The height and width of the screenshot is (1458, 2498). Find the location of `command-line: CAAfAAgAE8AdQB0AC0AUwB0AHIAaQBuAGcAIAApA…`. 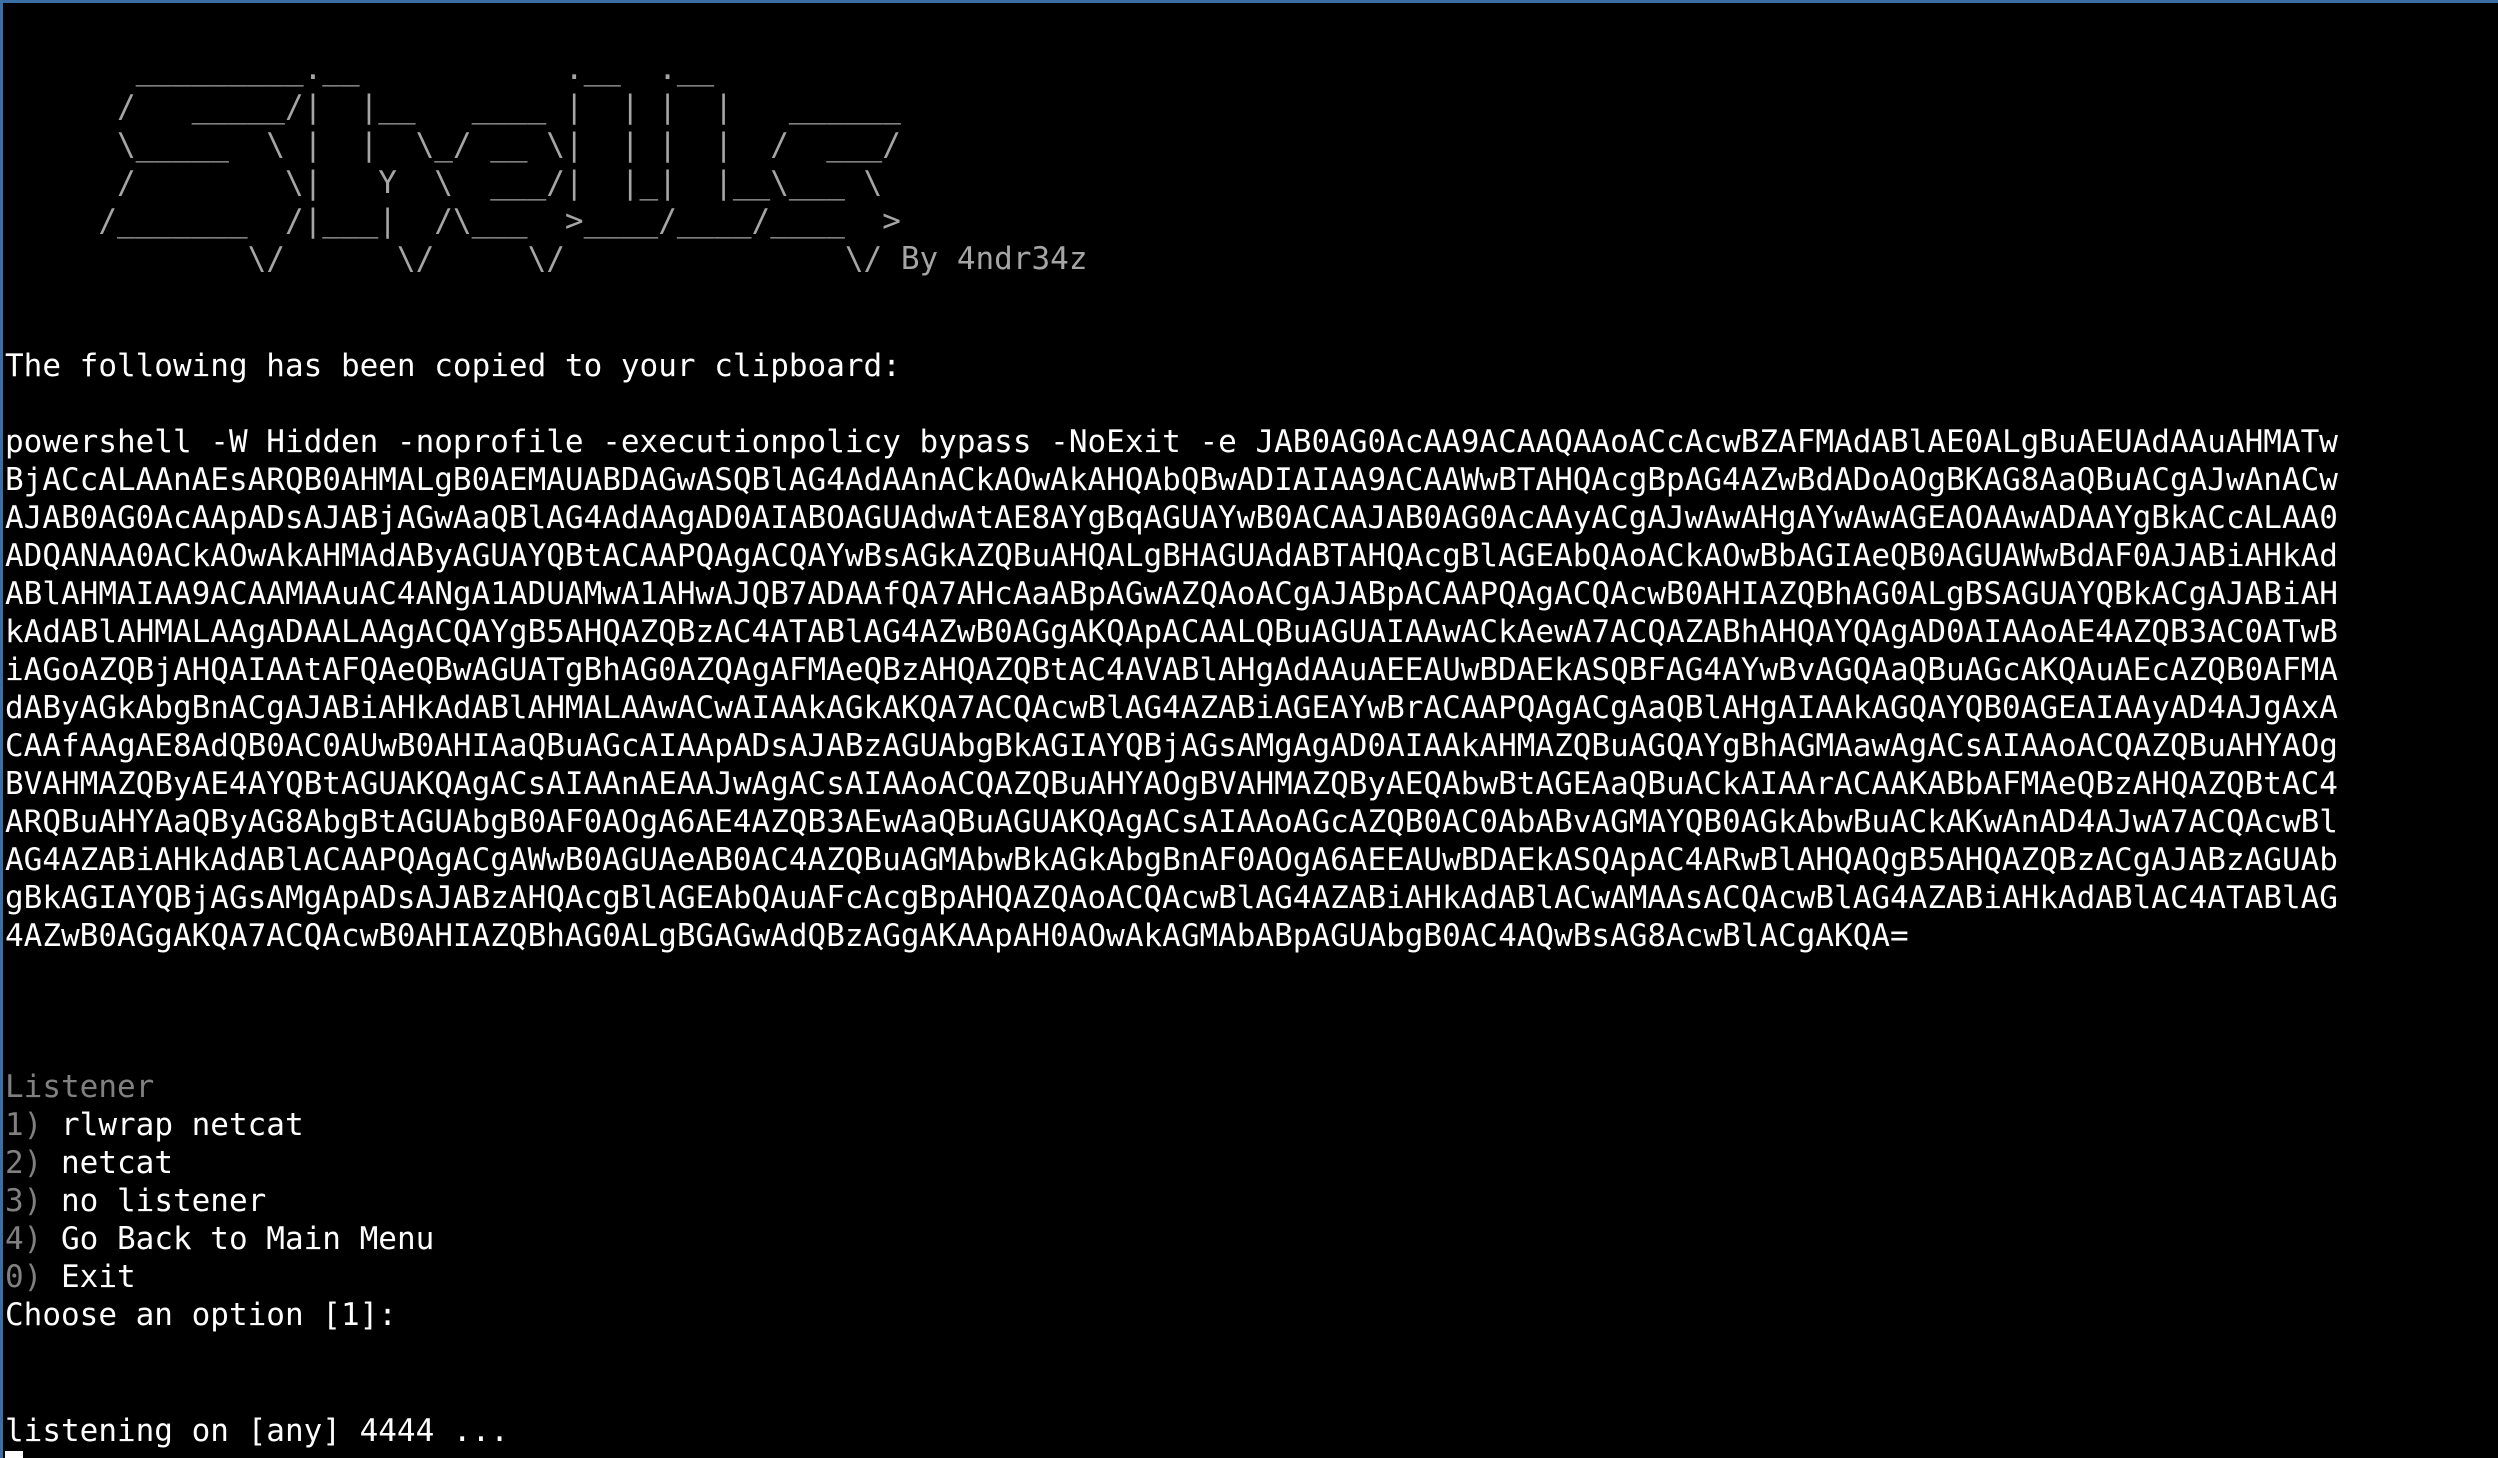

command-line: CAAfAAgAE8AdQB0AC0AUwB0AHIAaQBuAGcAIAApA… is located at coordinates (1171, 746).